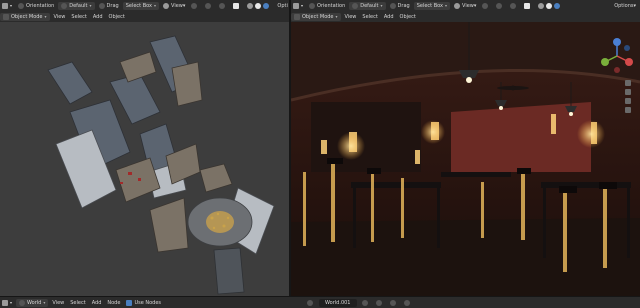 This screenshot has width=640, height=308. What do you see at coordinates (400, 6) in the screenshot?
I see `drag-label-right: Drag` at bounding box center [400, 6].